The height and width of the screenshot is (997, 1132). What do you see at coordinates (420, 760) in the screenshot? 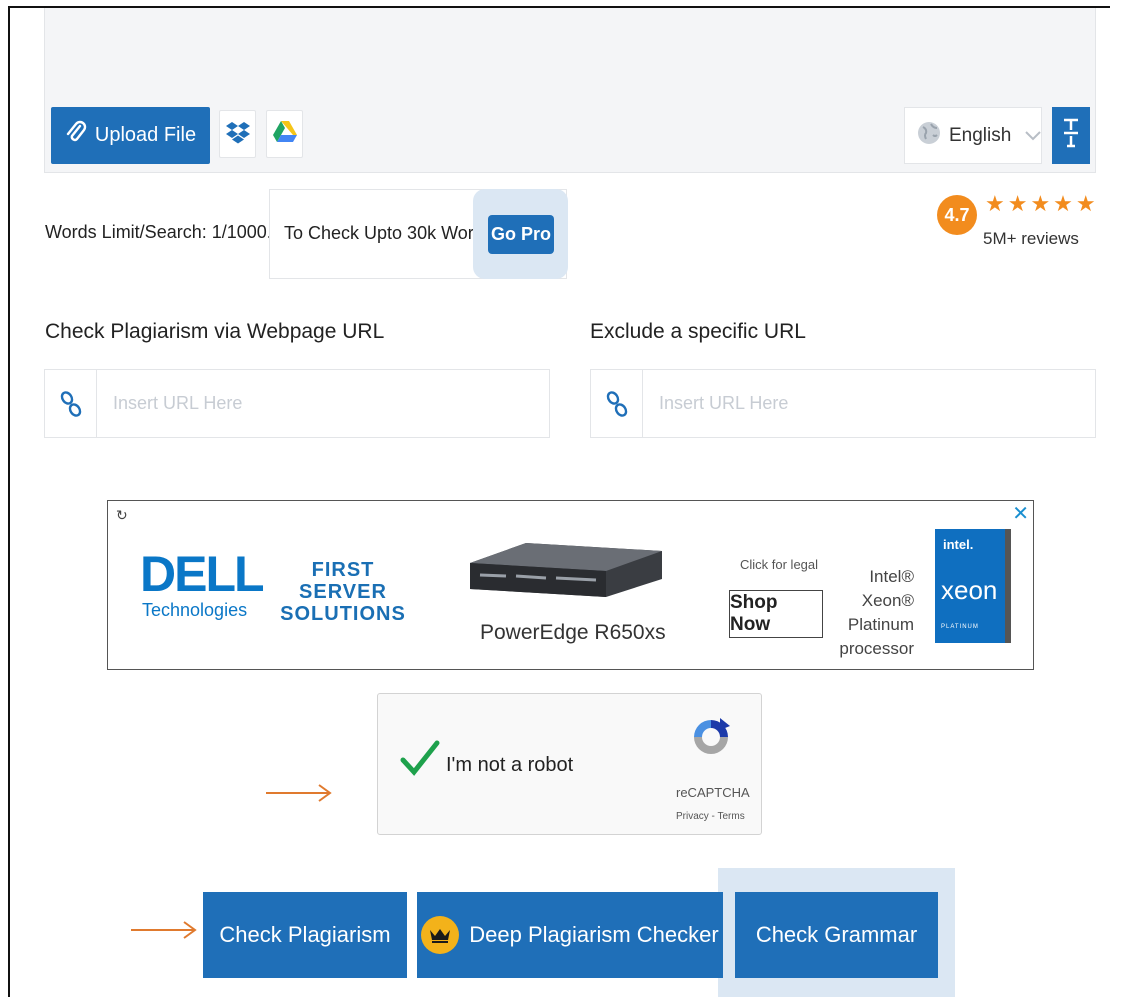
I see `checkmark-icon` at bounding box center [420, 760].